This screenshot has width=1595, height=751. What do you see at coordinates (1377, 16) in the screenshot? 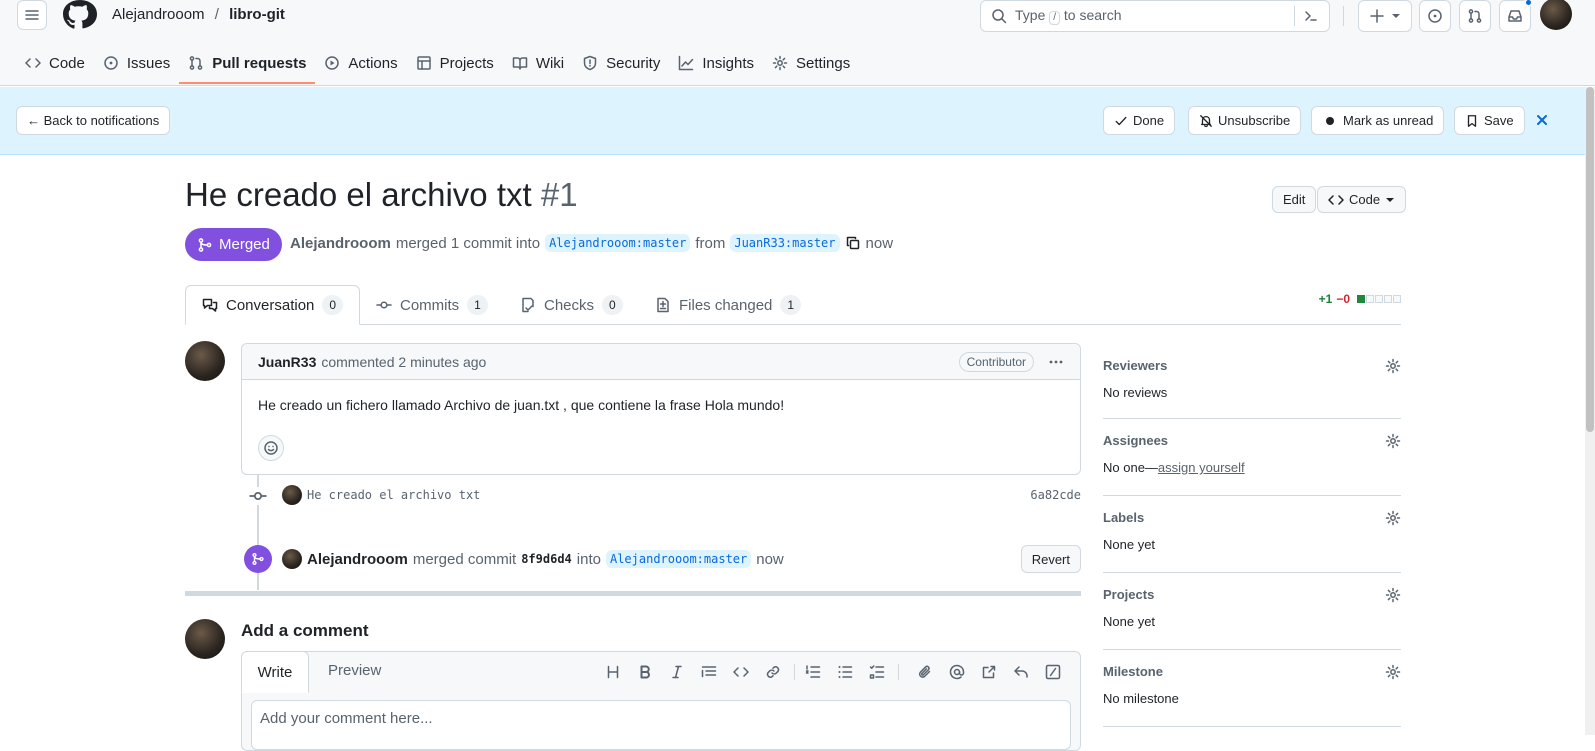
I see `plus-icon` at bounding box center [1377, 16].